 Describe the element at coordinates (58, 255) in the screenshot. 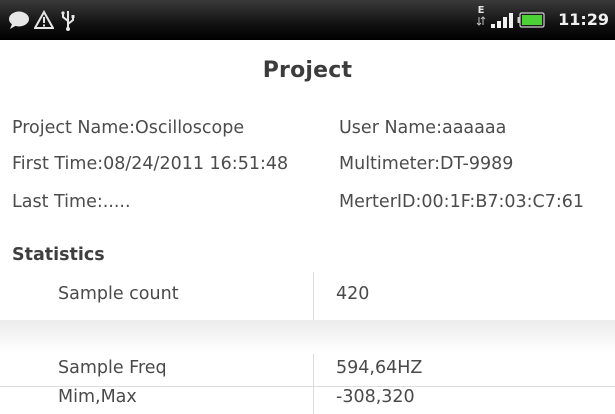

I see `statistics-heading: Statistics` at that location.